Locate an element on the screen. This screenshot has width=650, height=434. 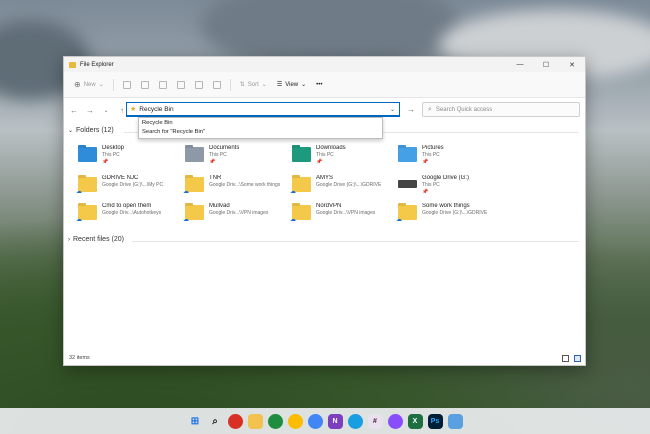
copy-button is located at coordinates (145, 85).